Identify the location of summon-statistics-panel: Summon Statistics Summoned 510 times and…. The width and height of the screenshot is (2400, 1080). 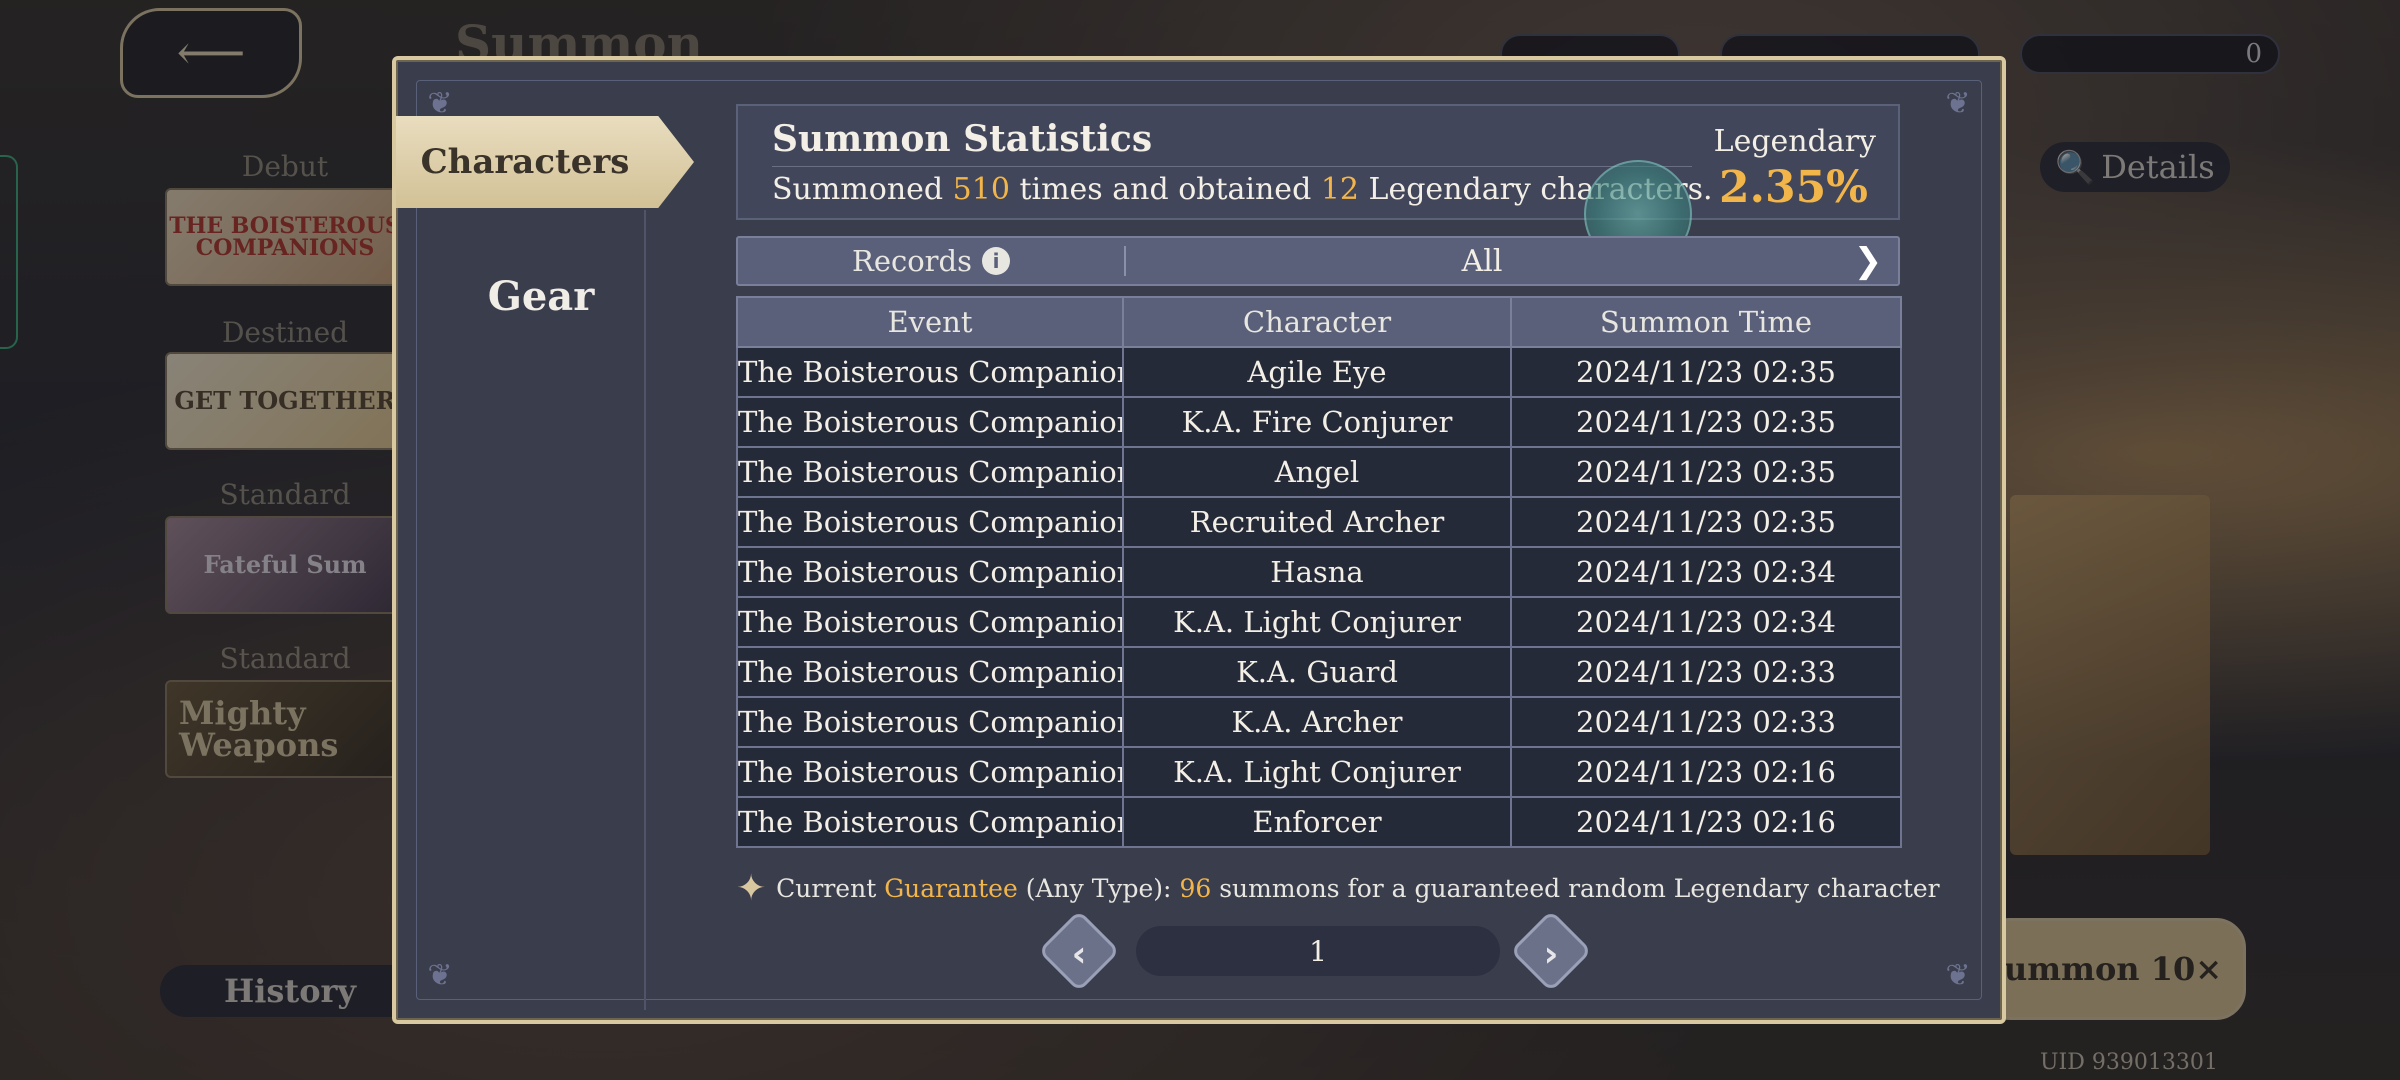
(1318, 162).